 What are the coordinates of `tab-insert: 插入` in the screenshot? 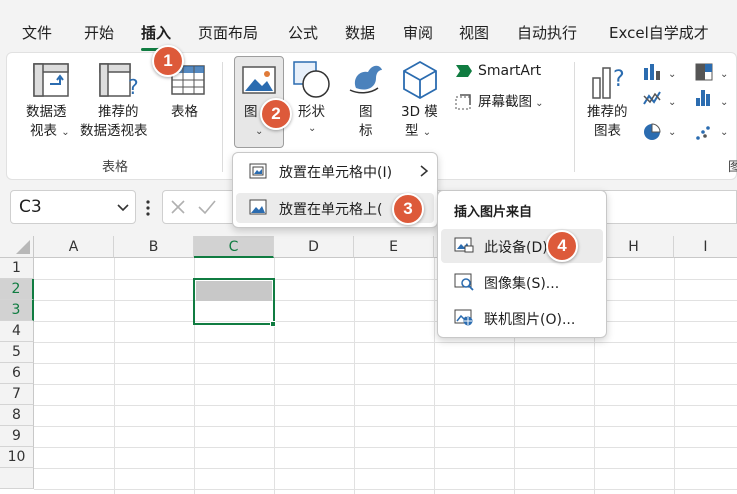 It's located at (156, 36).